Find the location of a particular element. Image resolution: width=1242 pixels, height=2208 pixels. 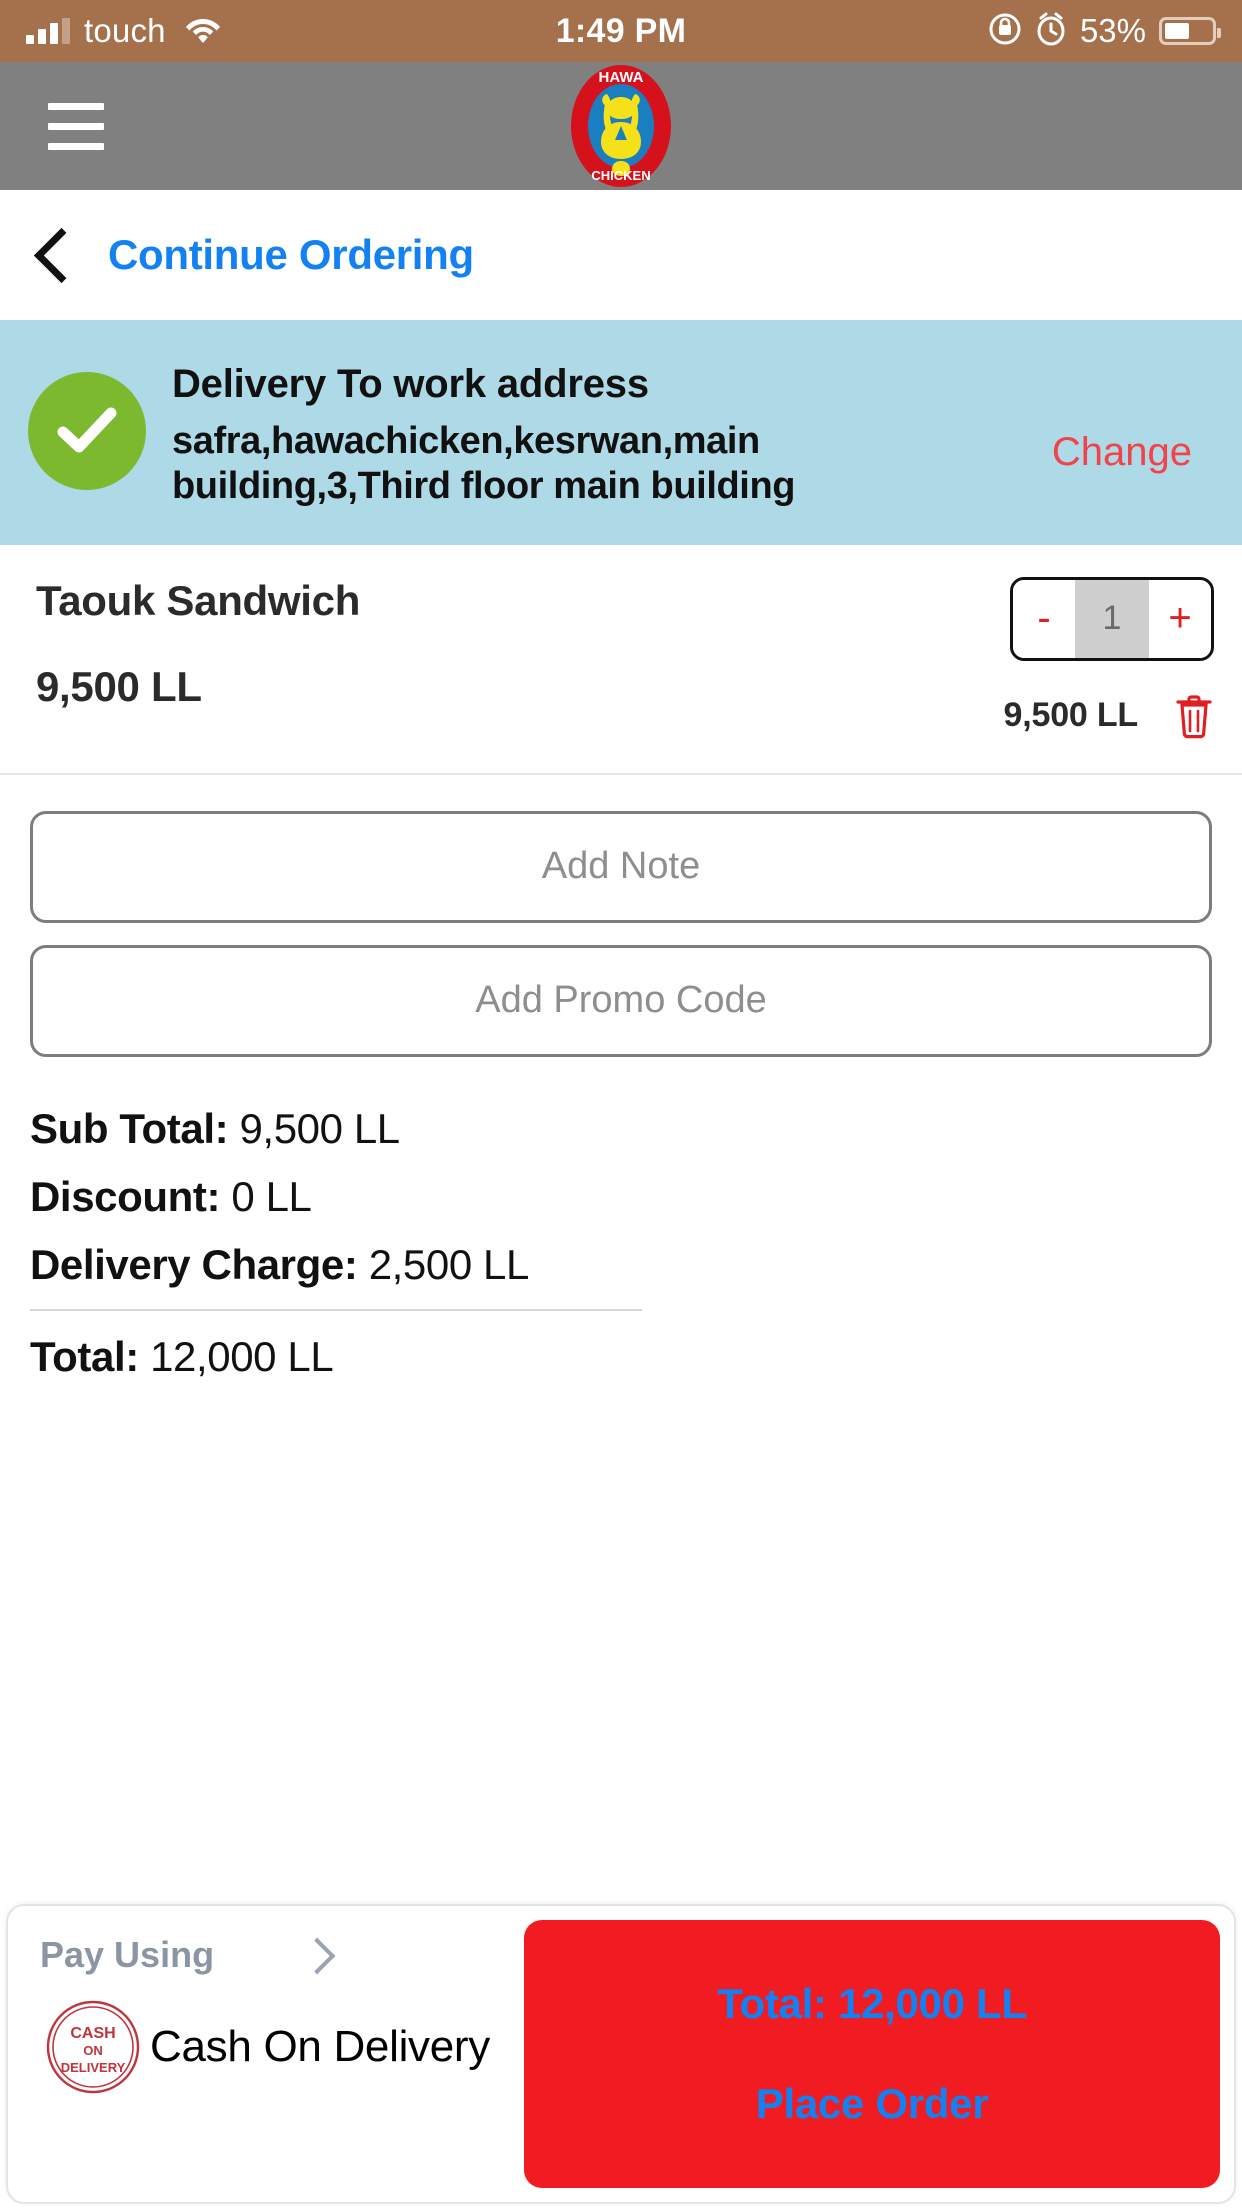

svg-text: CASH is located at coordinates (92, 2033).